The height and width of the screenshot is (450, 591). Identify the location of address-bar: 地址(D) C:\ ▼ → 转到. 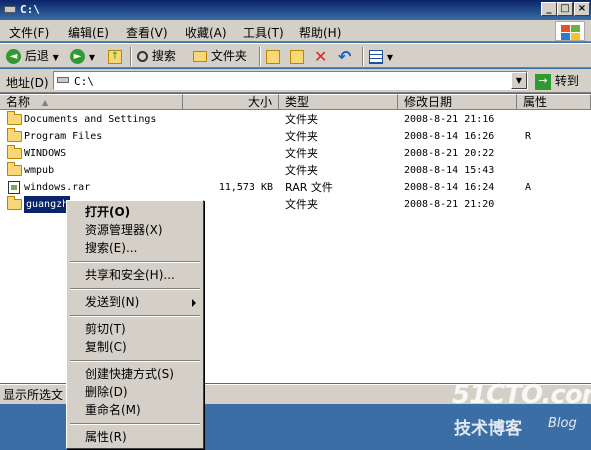
(295, 81).